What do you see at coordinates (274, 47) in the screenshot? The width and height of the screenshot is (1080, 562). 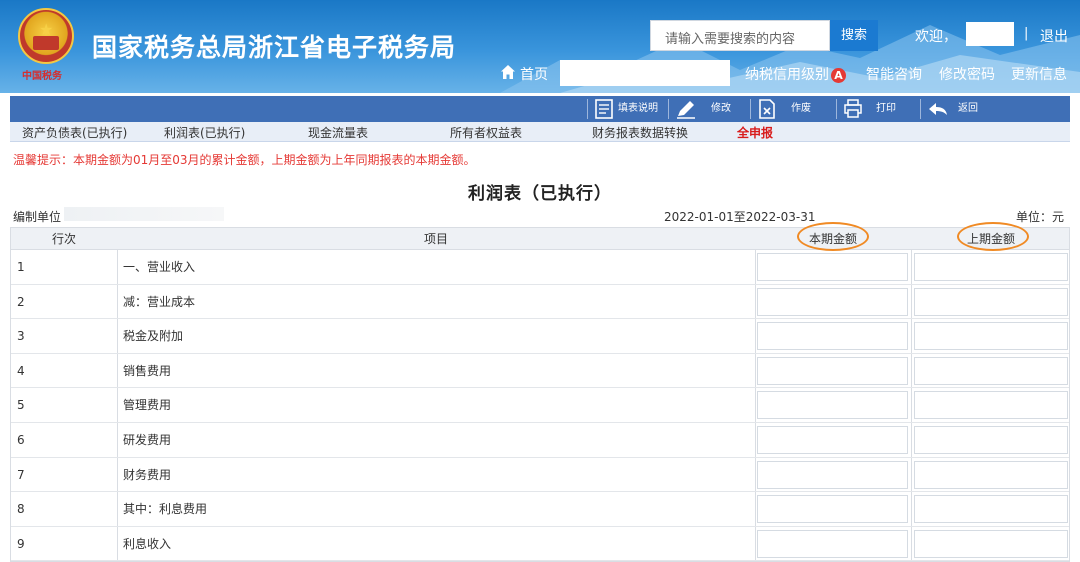 I see `site-title: 国家税务总局浙江省电子税务局` at bounding box center [274, 47].